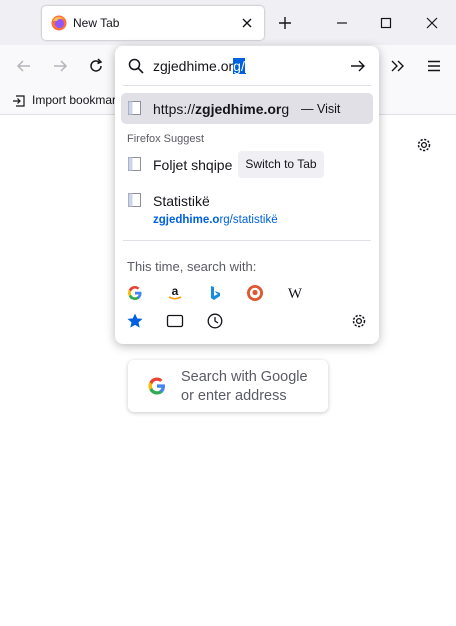 The width and height of the screenshot is (456, 626). What do you see at coordinates (19, 101) in the screenshot?
I see `import-icon` at bounding box center [19, 101].